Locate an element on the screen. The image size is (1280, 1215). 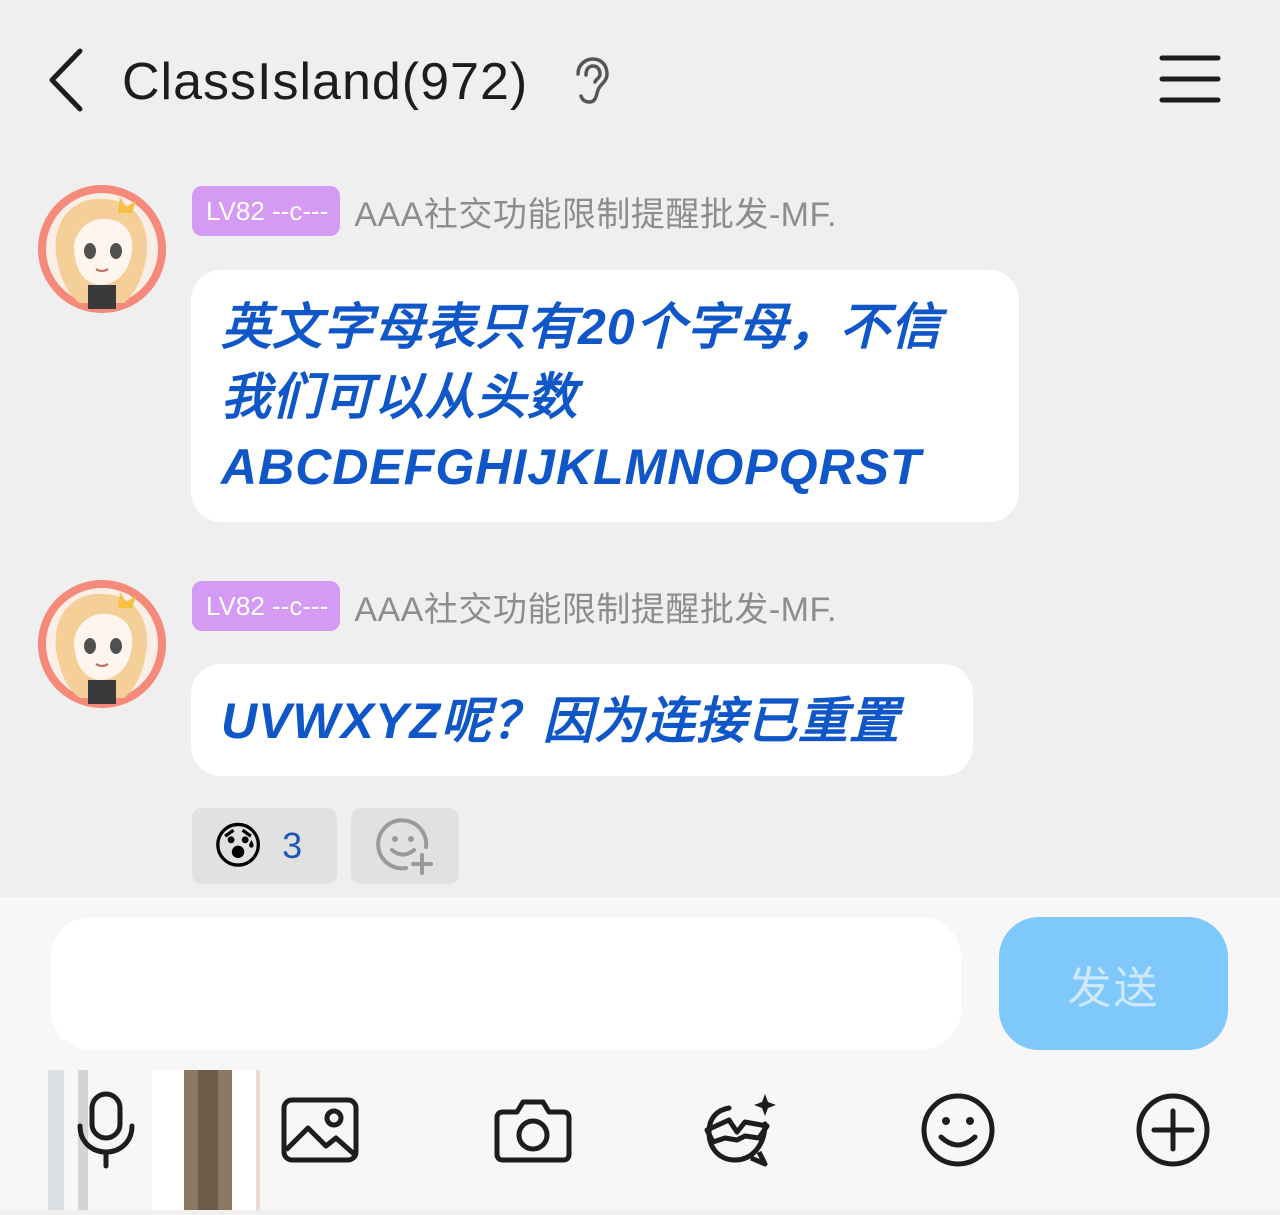
chat-header: ClassIsland(972) is located at coordinates (640, 80).